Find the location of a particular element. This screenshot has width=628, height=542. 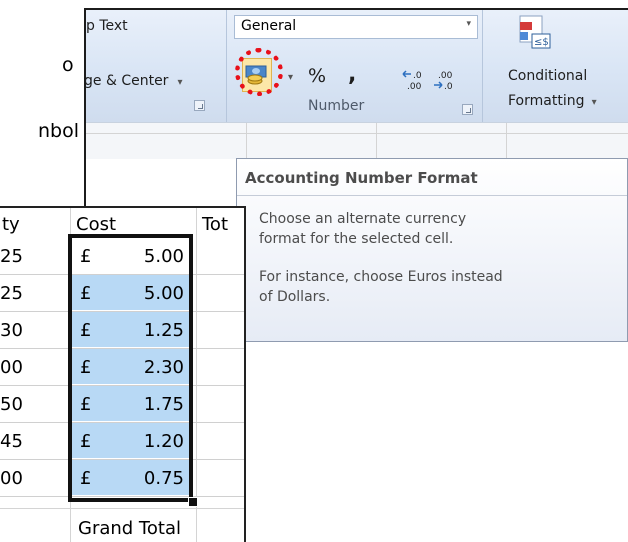

conditional-formatting-button: Formatting ▾ is located at coordinates (552, 99).